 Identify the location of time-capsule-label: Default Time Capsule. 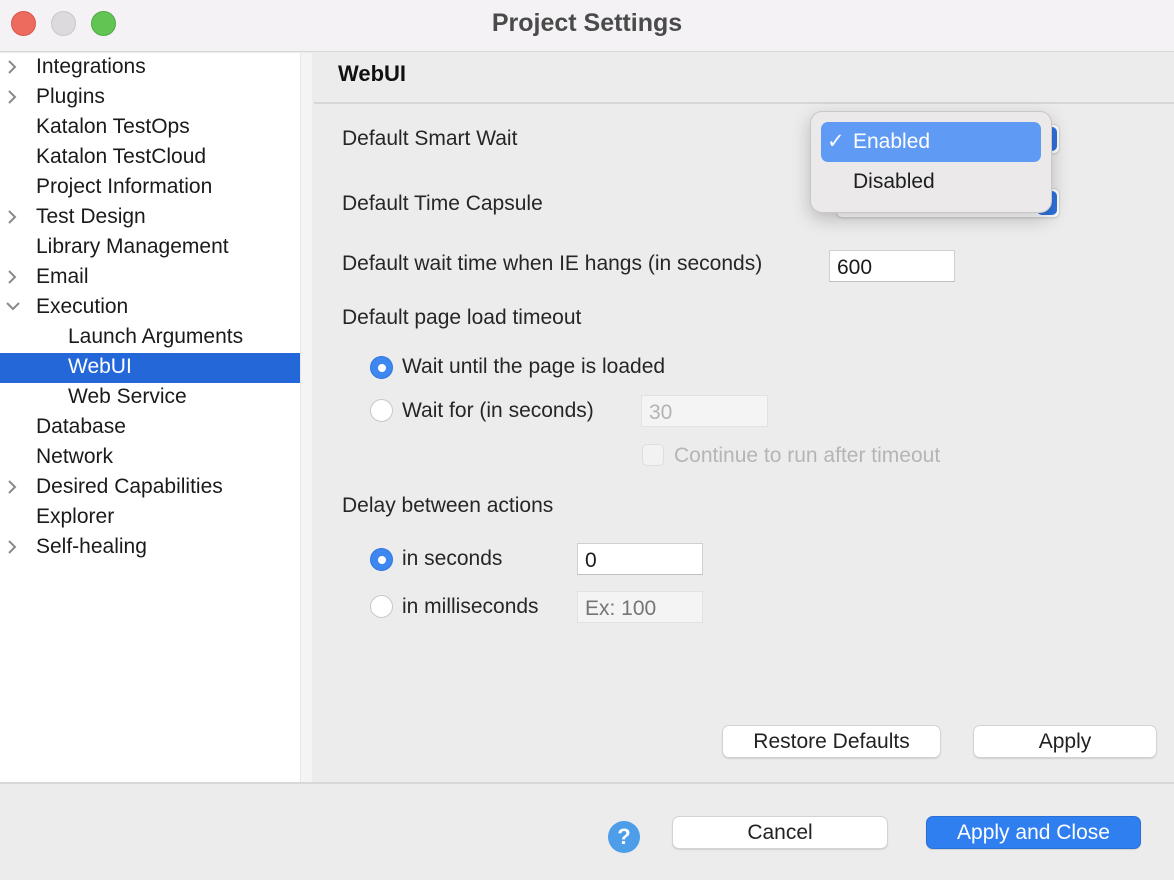
(442, 203).